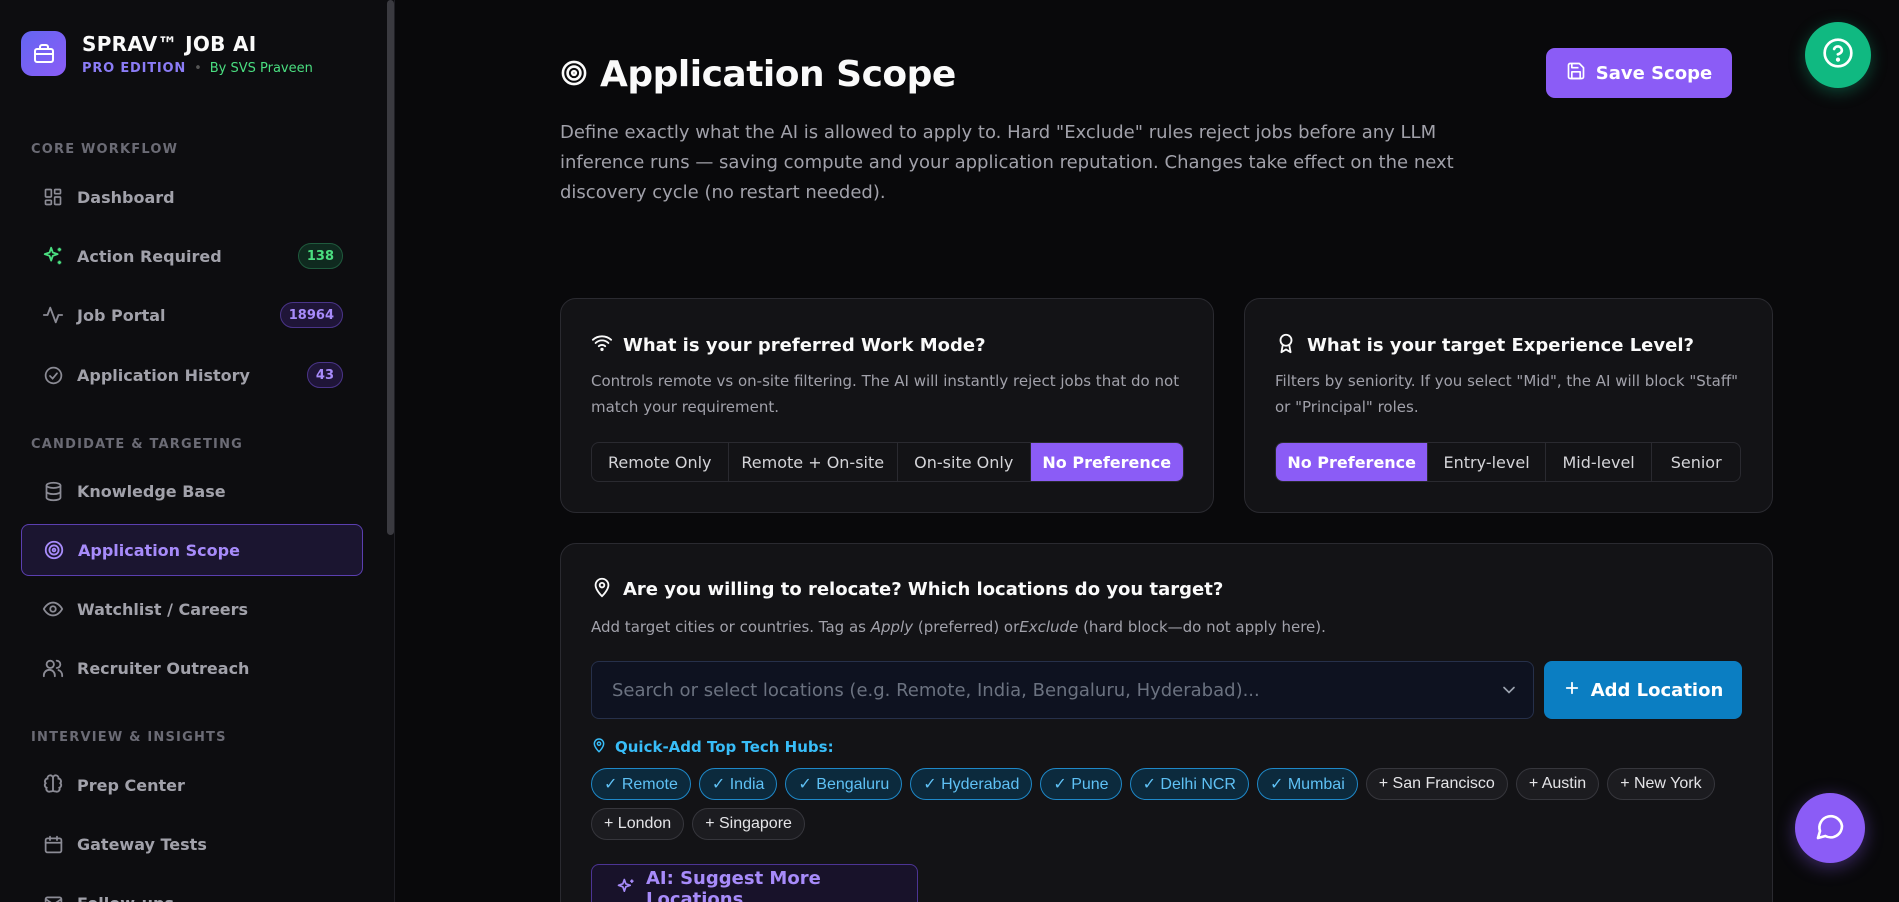 The height and width of the screenshot is (902, 1899). What do you see at coordinates (724, 747) in the screenshot?
I see `quick-add-text: Quick-Add Top Tech Hubs:` at bounding box center [724, 747].